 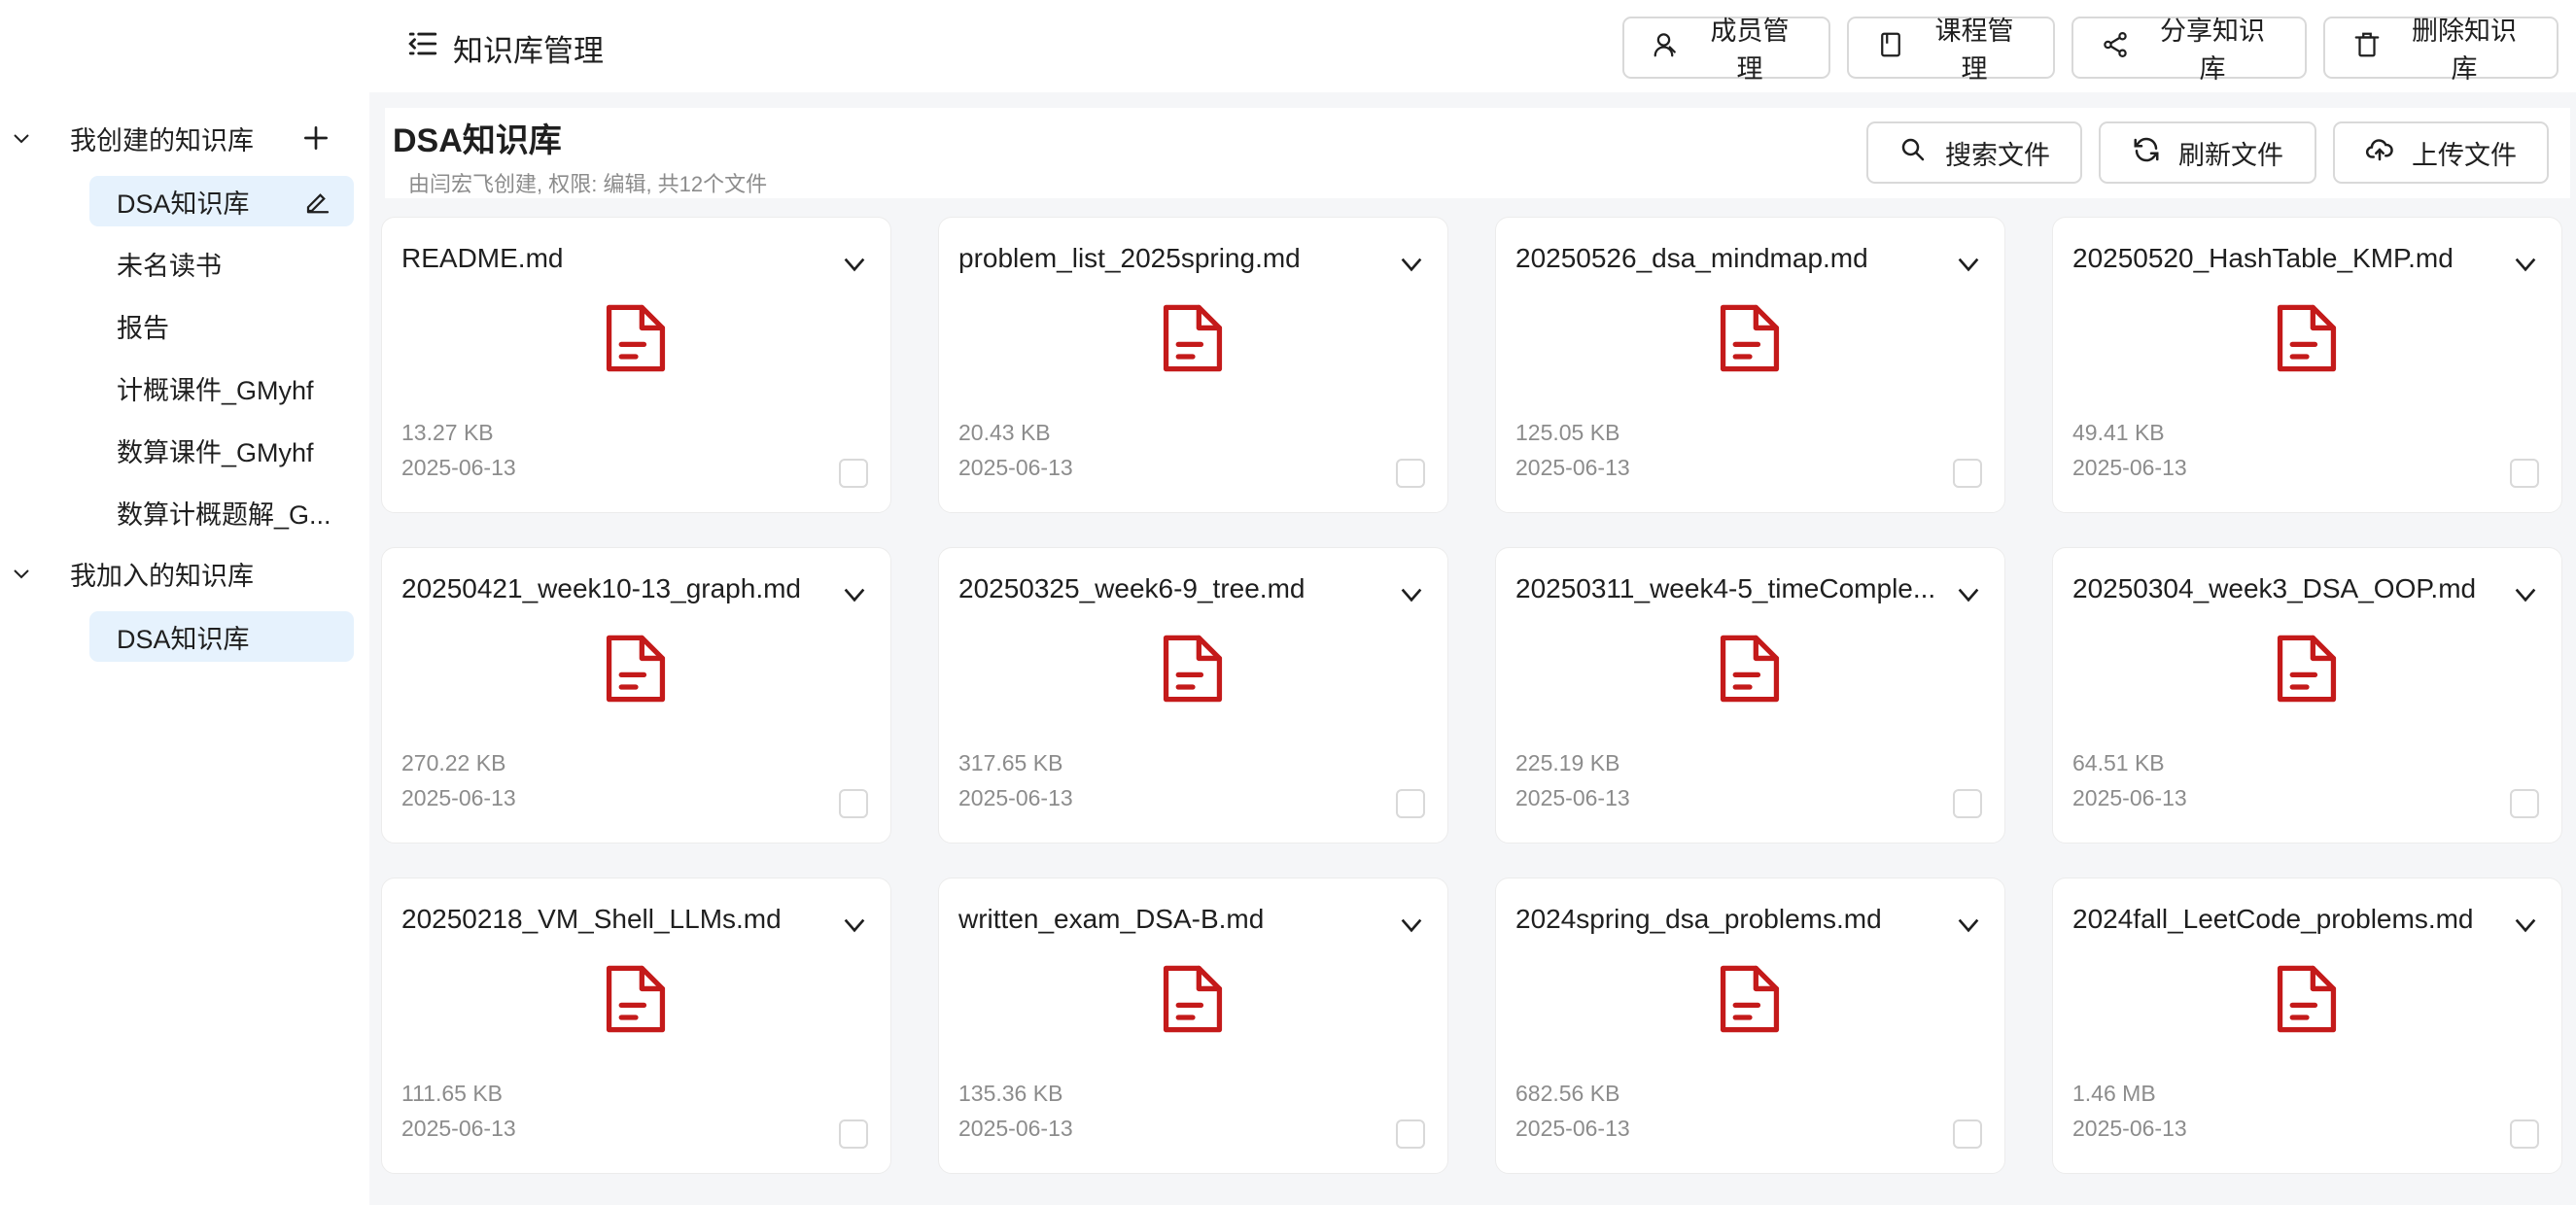 I want to click on file-size: 125.05 KB, so click(x=1567, y=432).